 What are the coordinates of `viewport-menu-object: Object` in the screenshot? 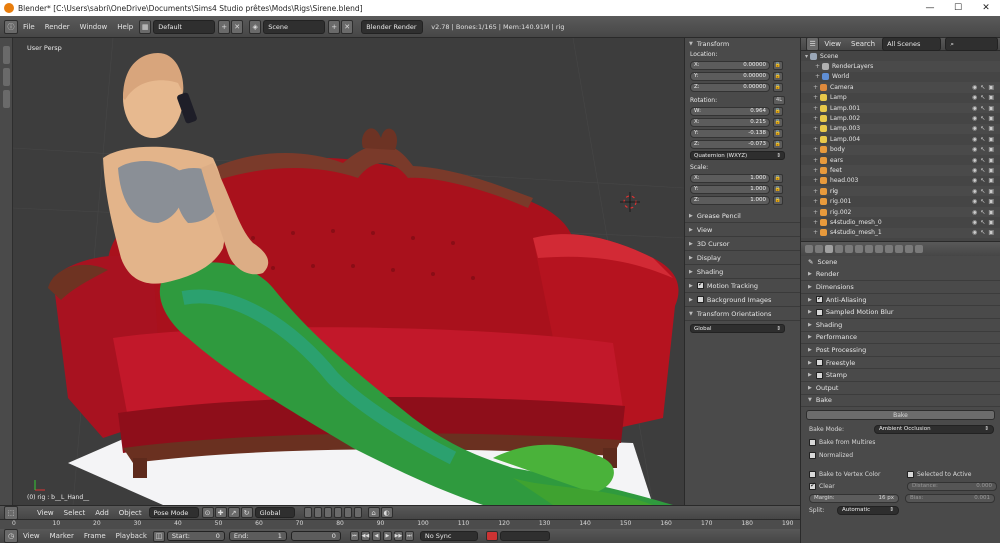 It's located at (130, 513).